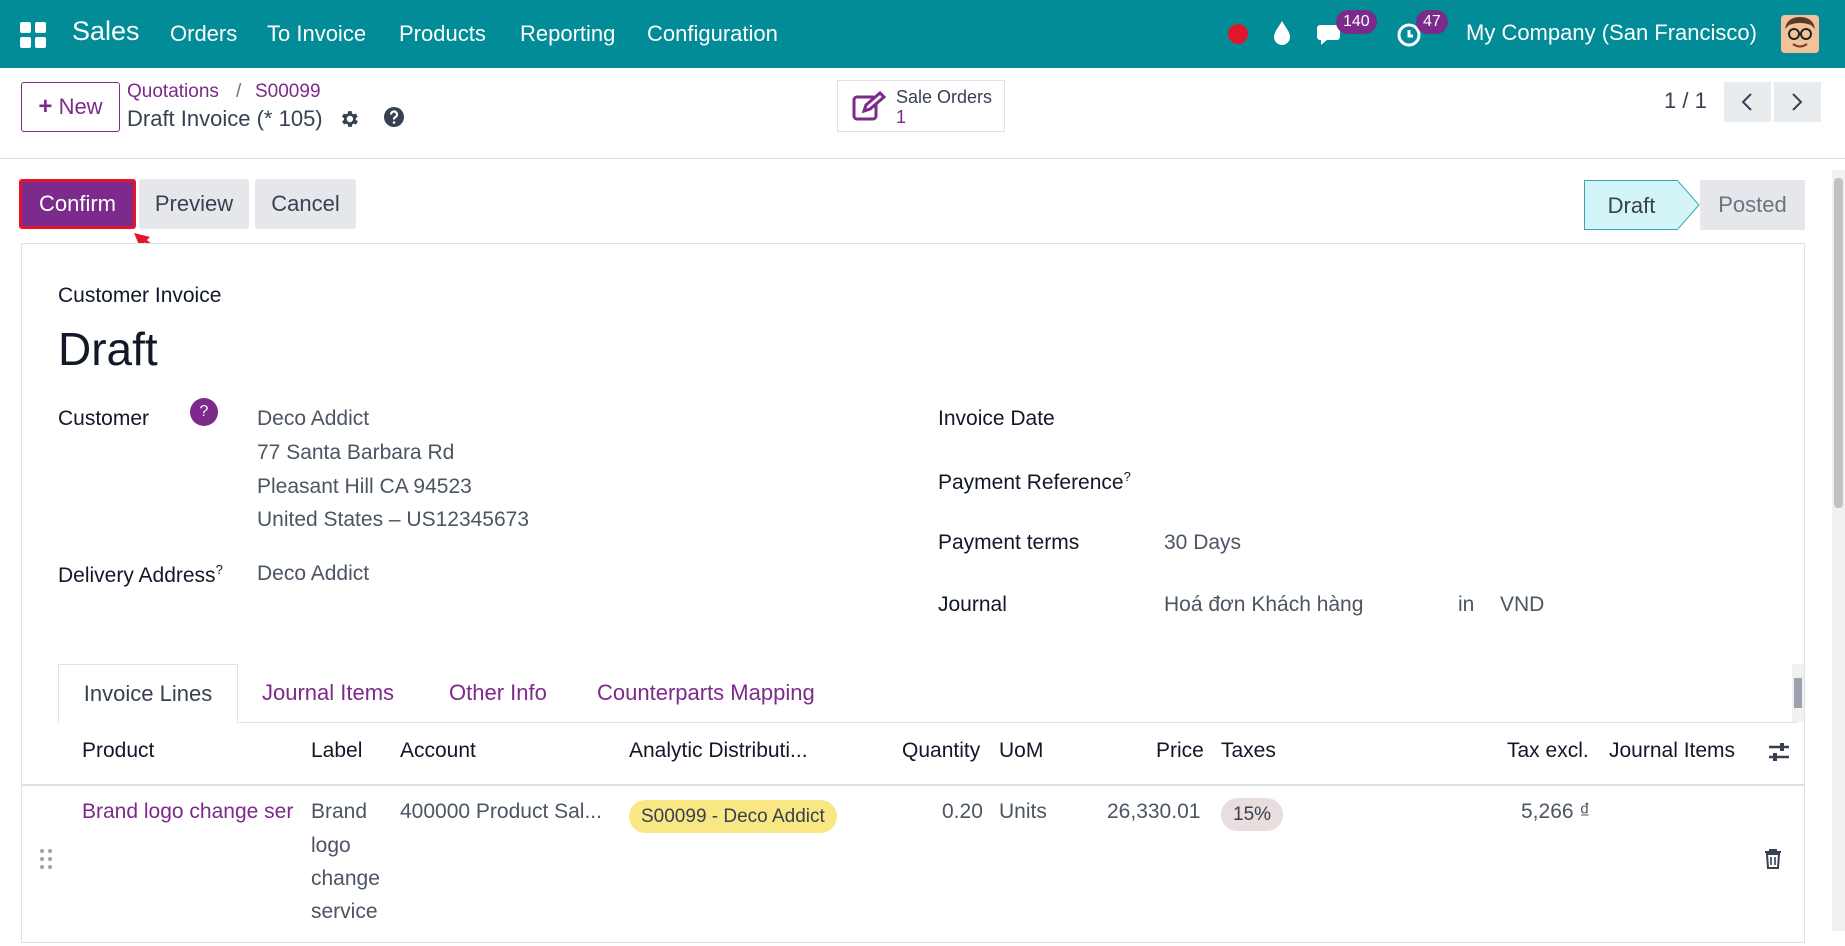  What do you see at coordinates (108, 349) in the screenshot?
I see `document-name: Draft` at bounding box center [108, 349].